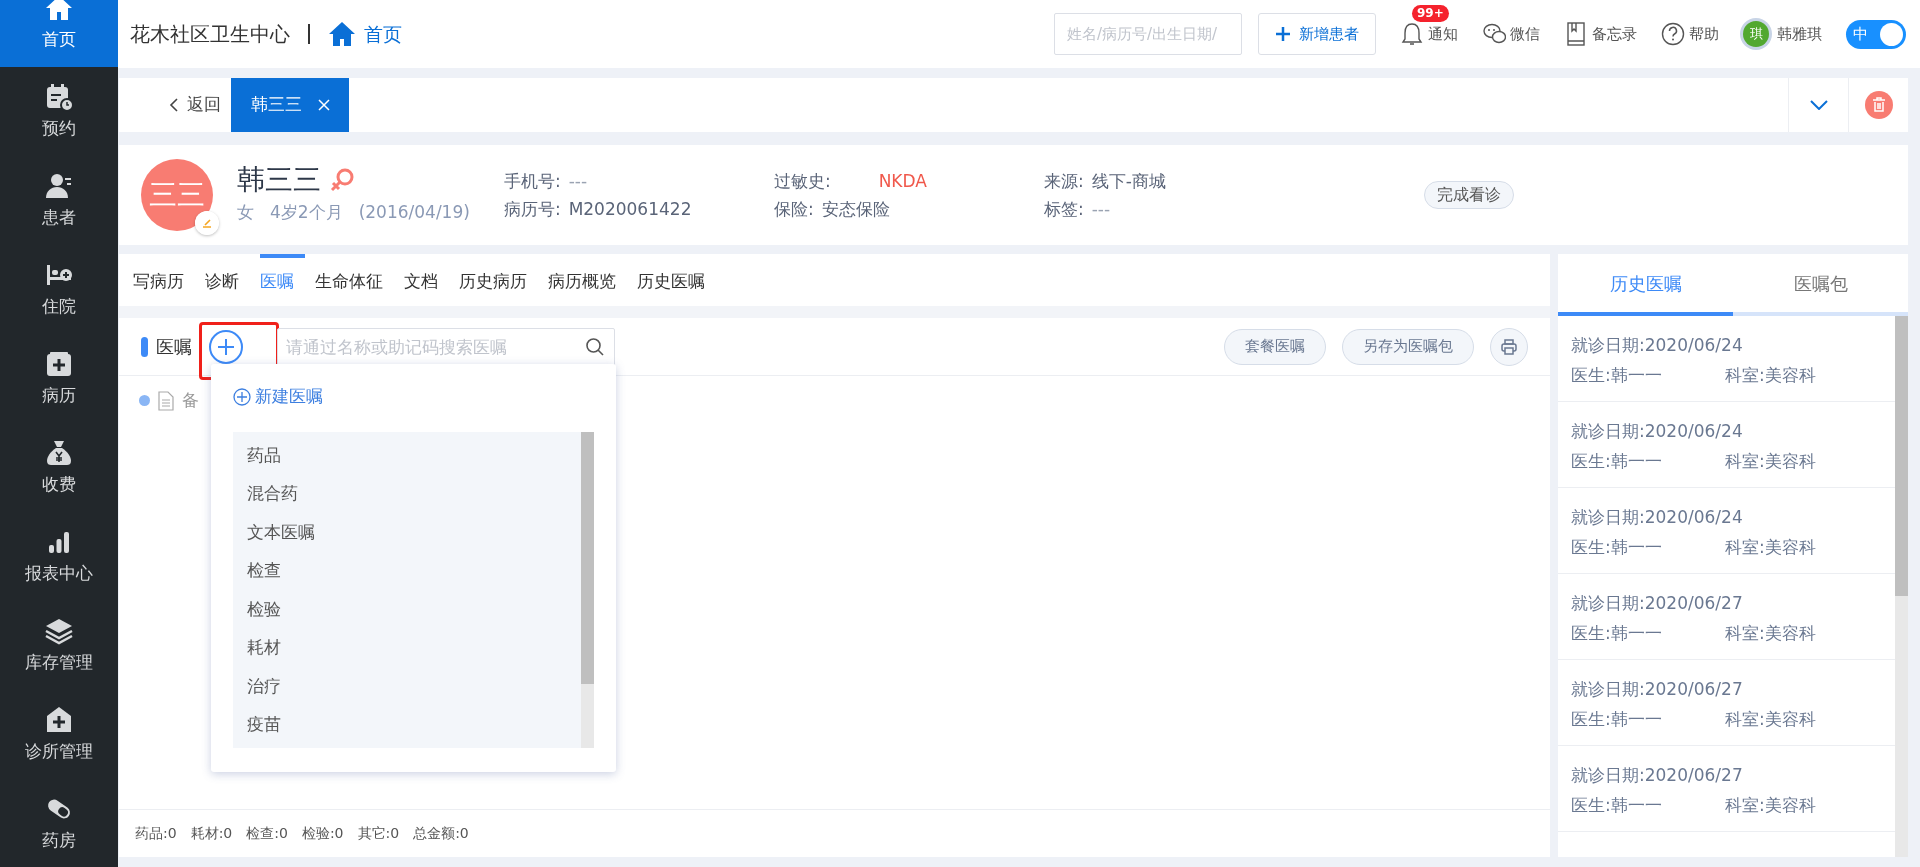  What do you see at coordinates (902, 181) in the screenshot?
I see `field-value: NKDA` at bounding box center [902, 181].